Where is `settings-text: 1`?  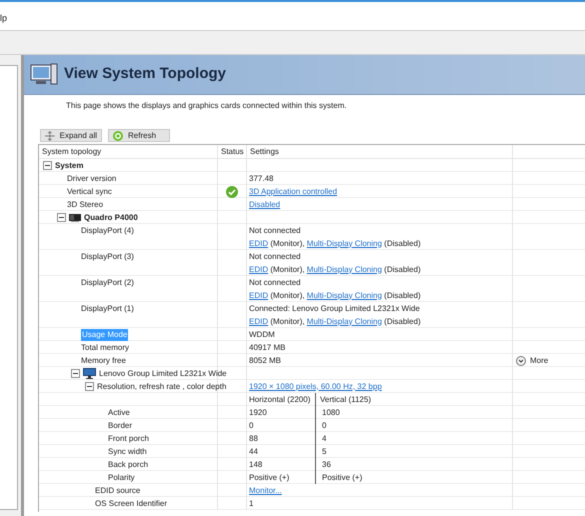
settings-text: 1 is located at coordinates (251, 504).